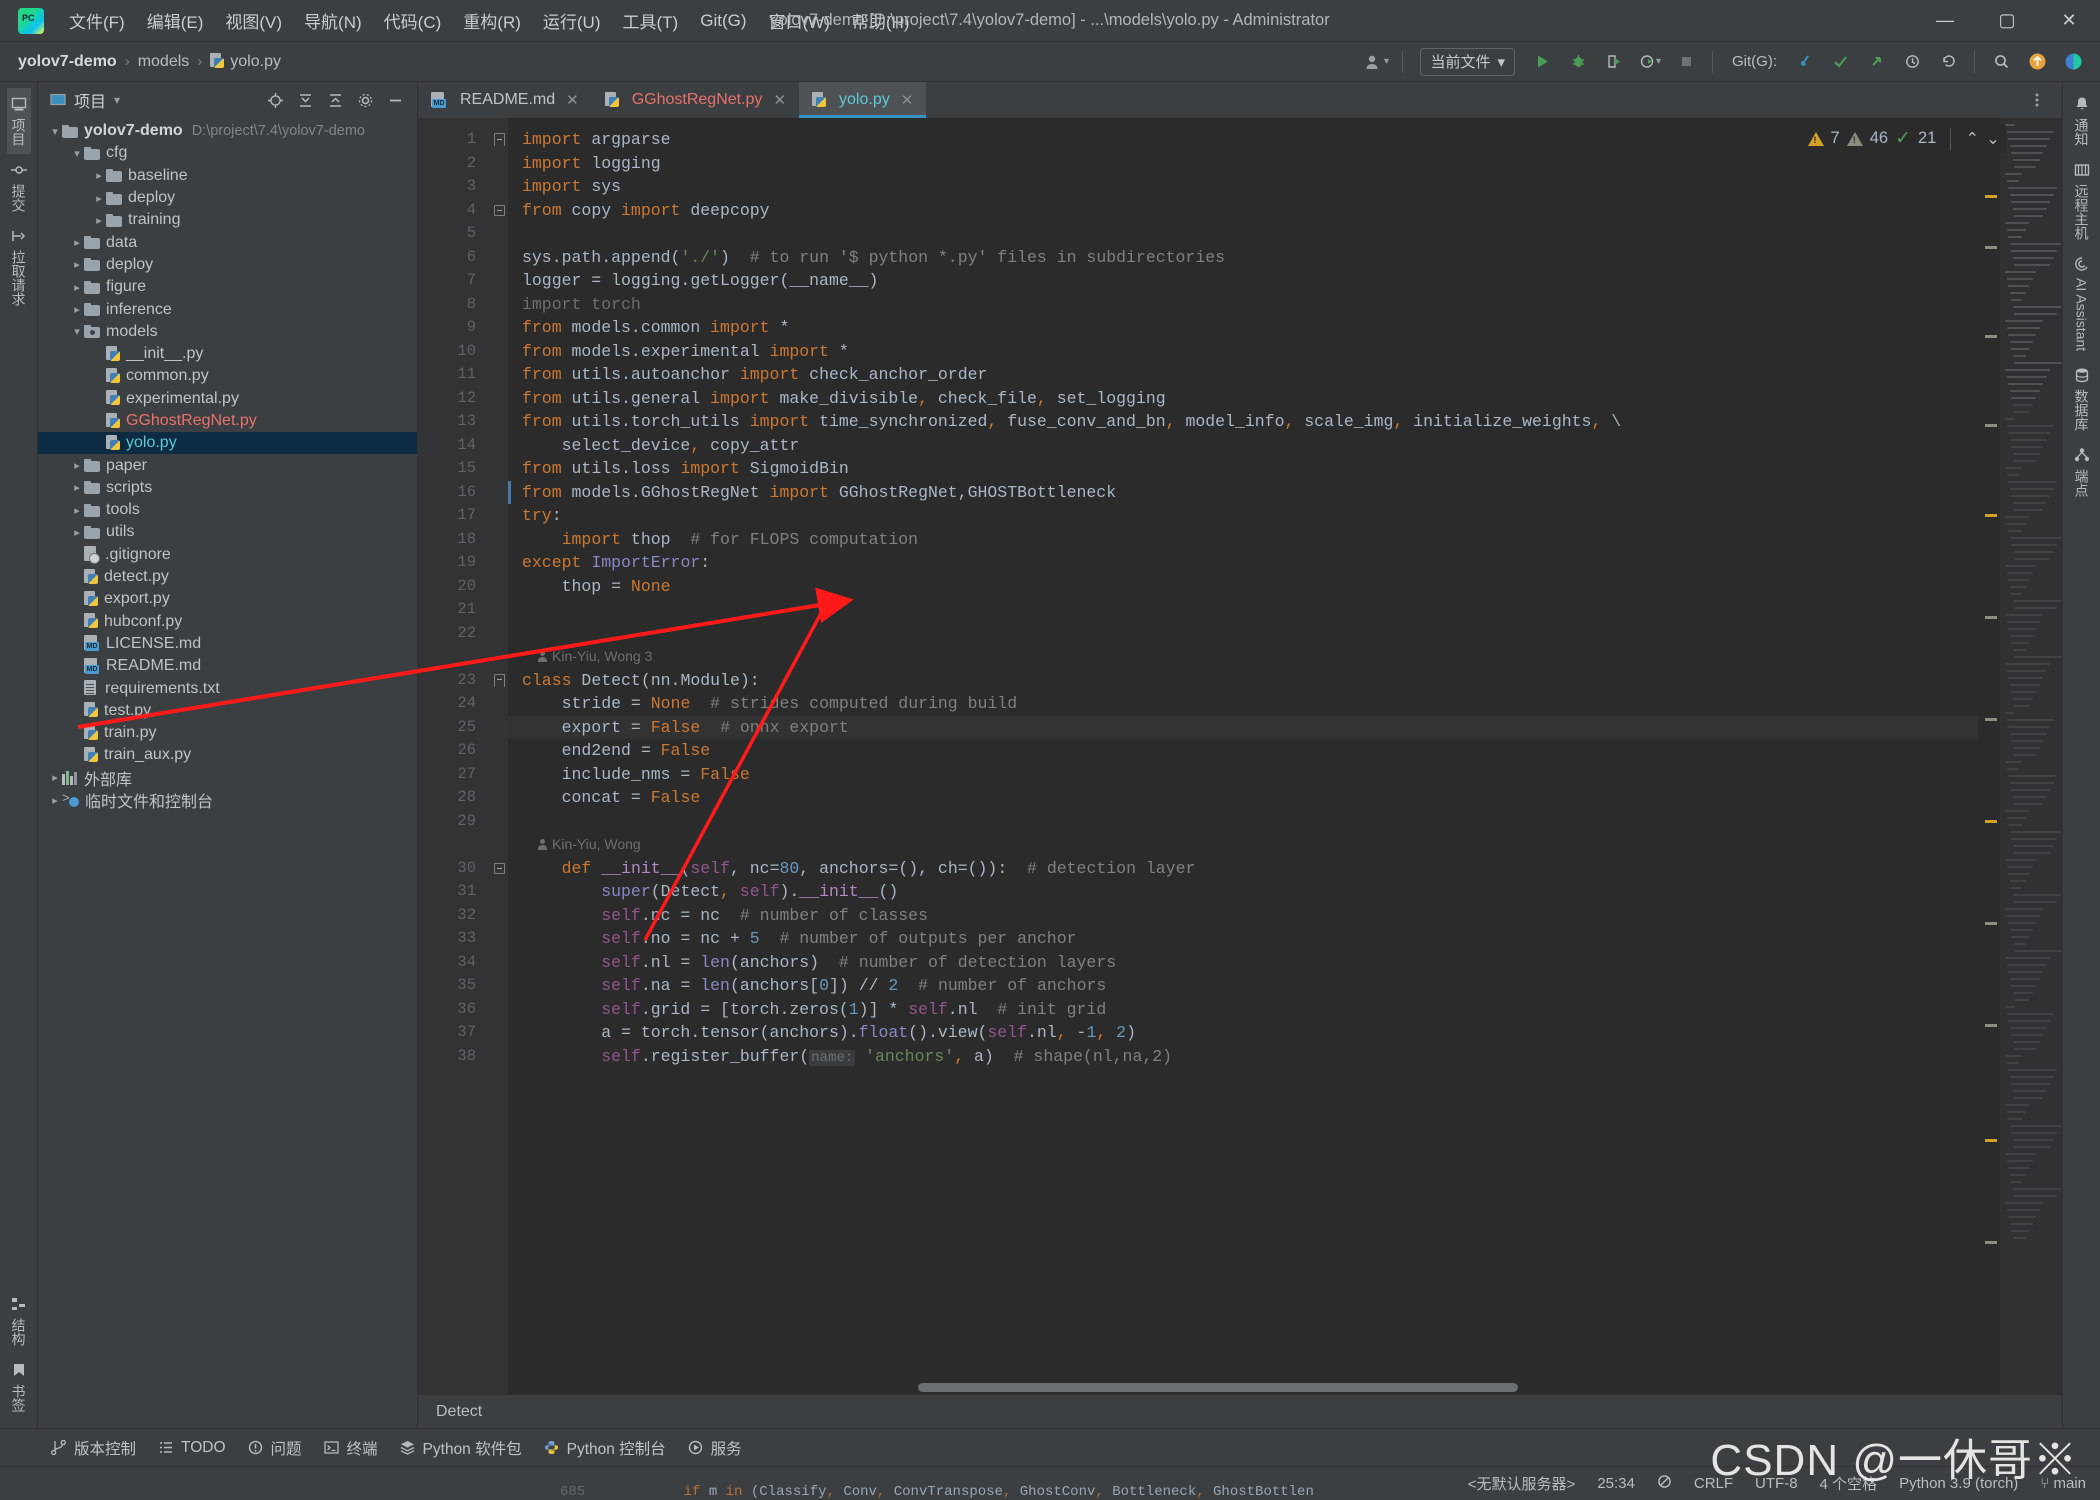 This screenshot has width=2100, height=1500. What do you see at coordinates (227, 711) in the screenshot?
I see `tree-item: test.py` at bounding box center [227, 711].